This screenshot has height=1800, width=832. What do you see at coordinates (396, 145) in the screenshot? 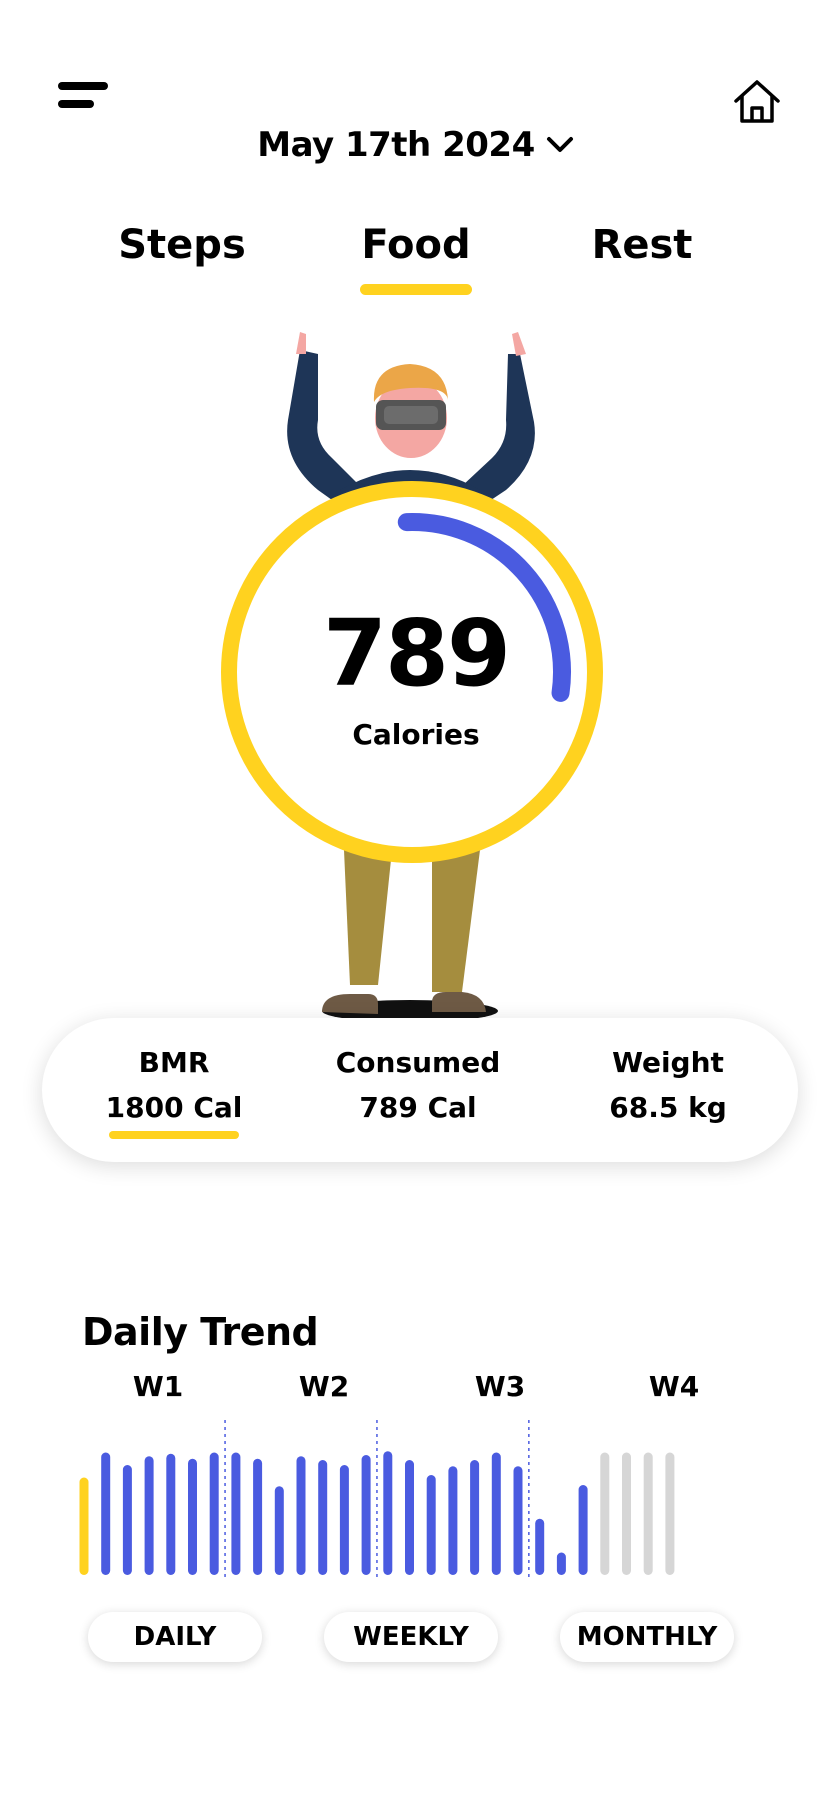
I see `date-label: May 17th 2024` at bounding box center [396, 145].